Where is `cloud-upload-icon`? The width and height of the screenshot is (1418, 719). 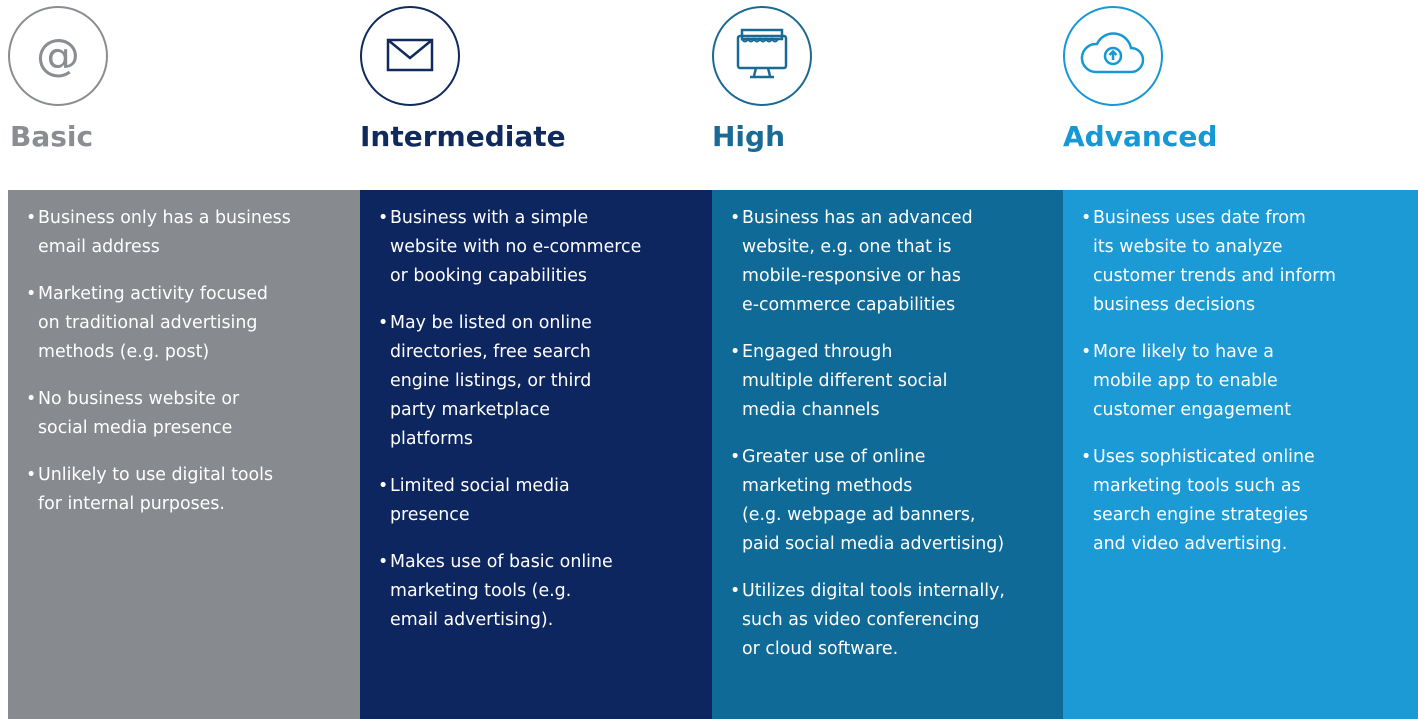 cloud-upload-icon is located at coordinates (1113, 56).